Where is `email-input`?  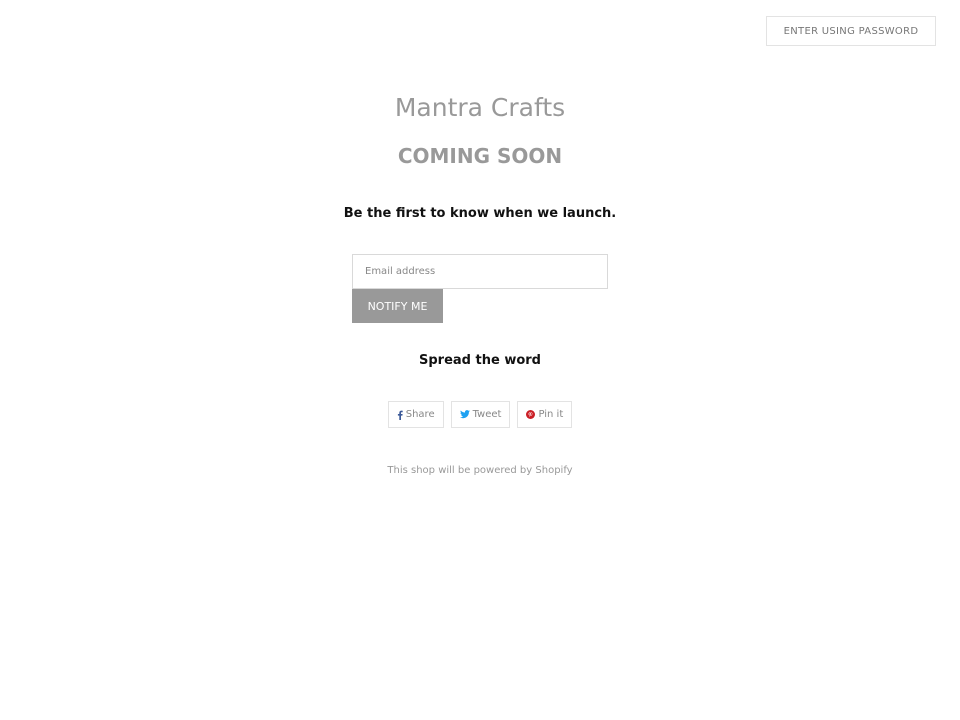 email-input is located at coordinates (480, 271).